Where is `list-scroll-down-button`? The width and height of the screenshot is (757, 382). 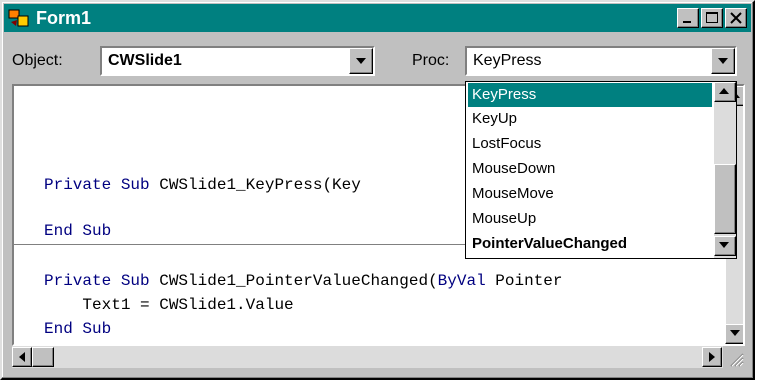
list-scroll-down-button is located at coordinates (725, 246).